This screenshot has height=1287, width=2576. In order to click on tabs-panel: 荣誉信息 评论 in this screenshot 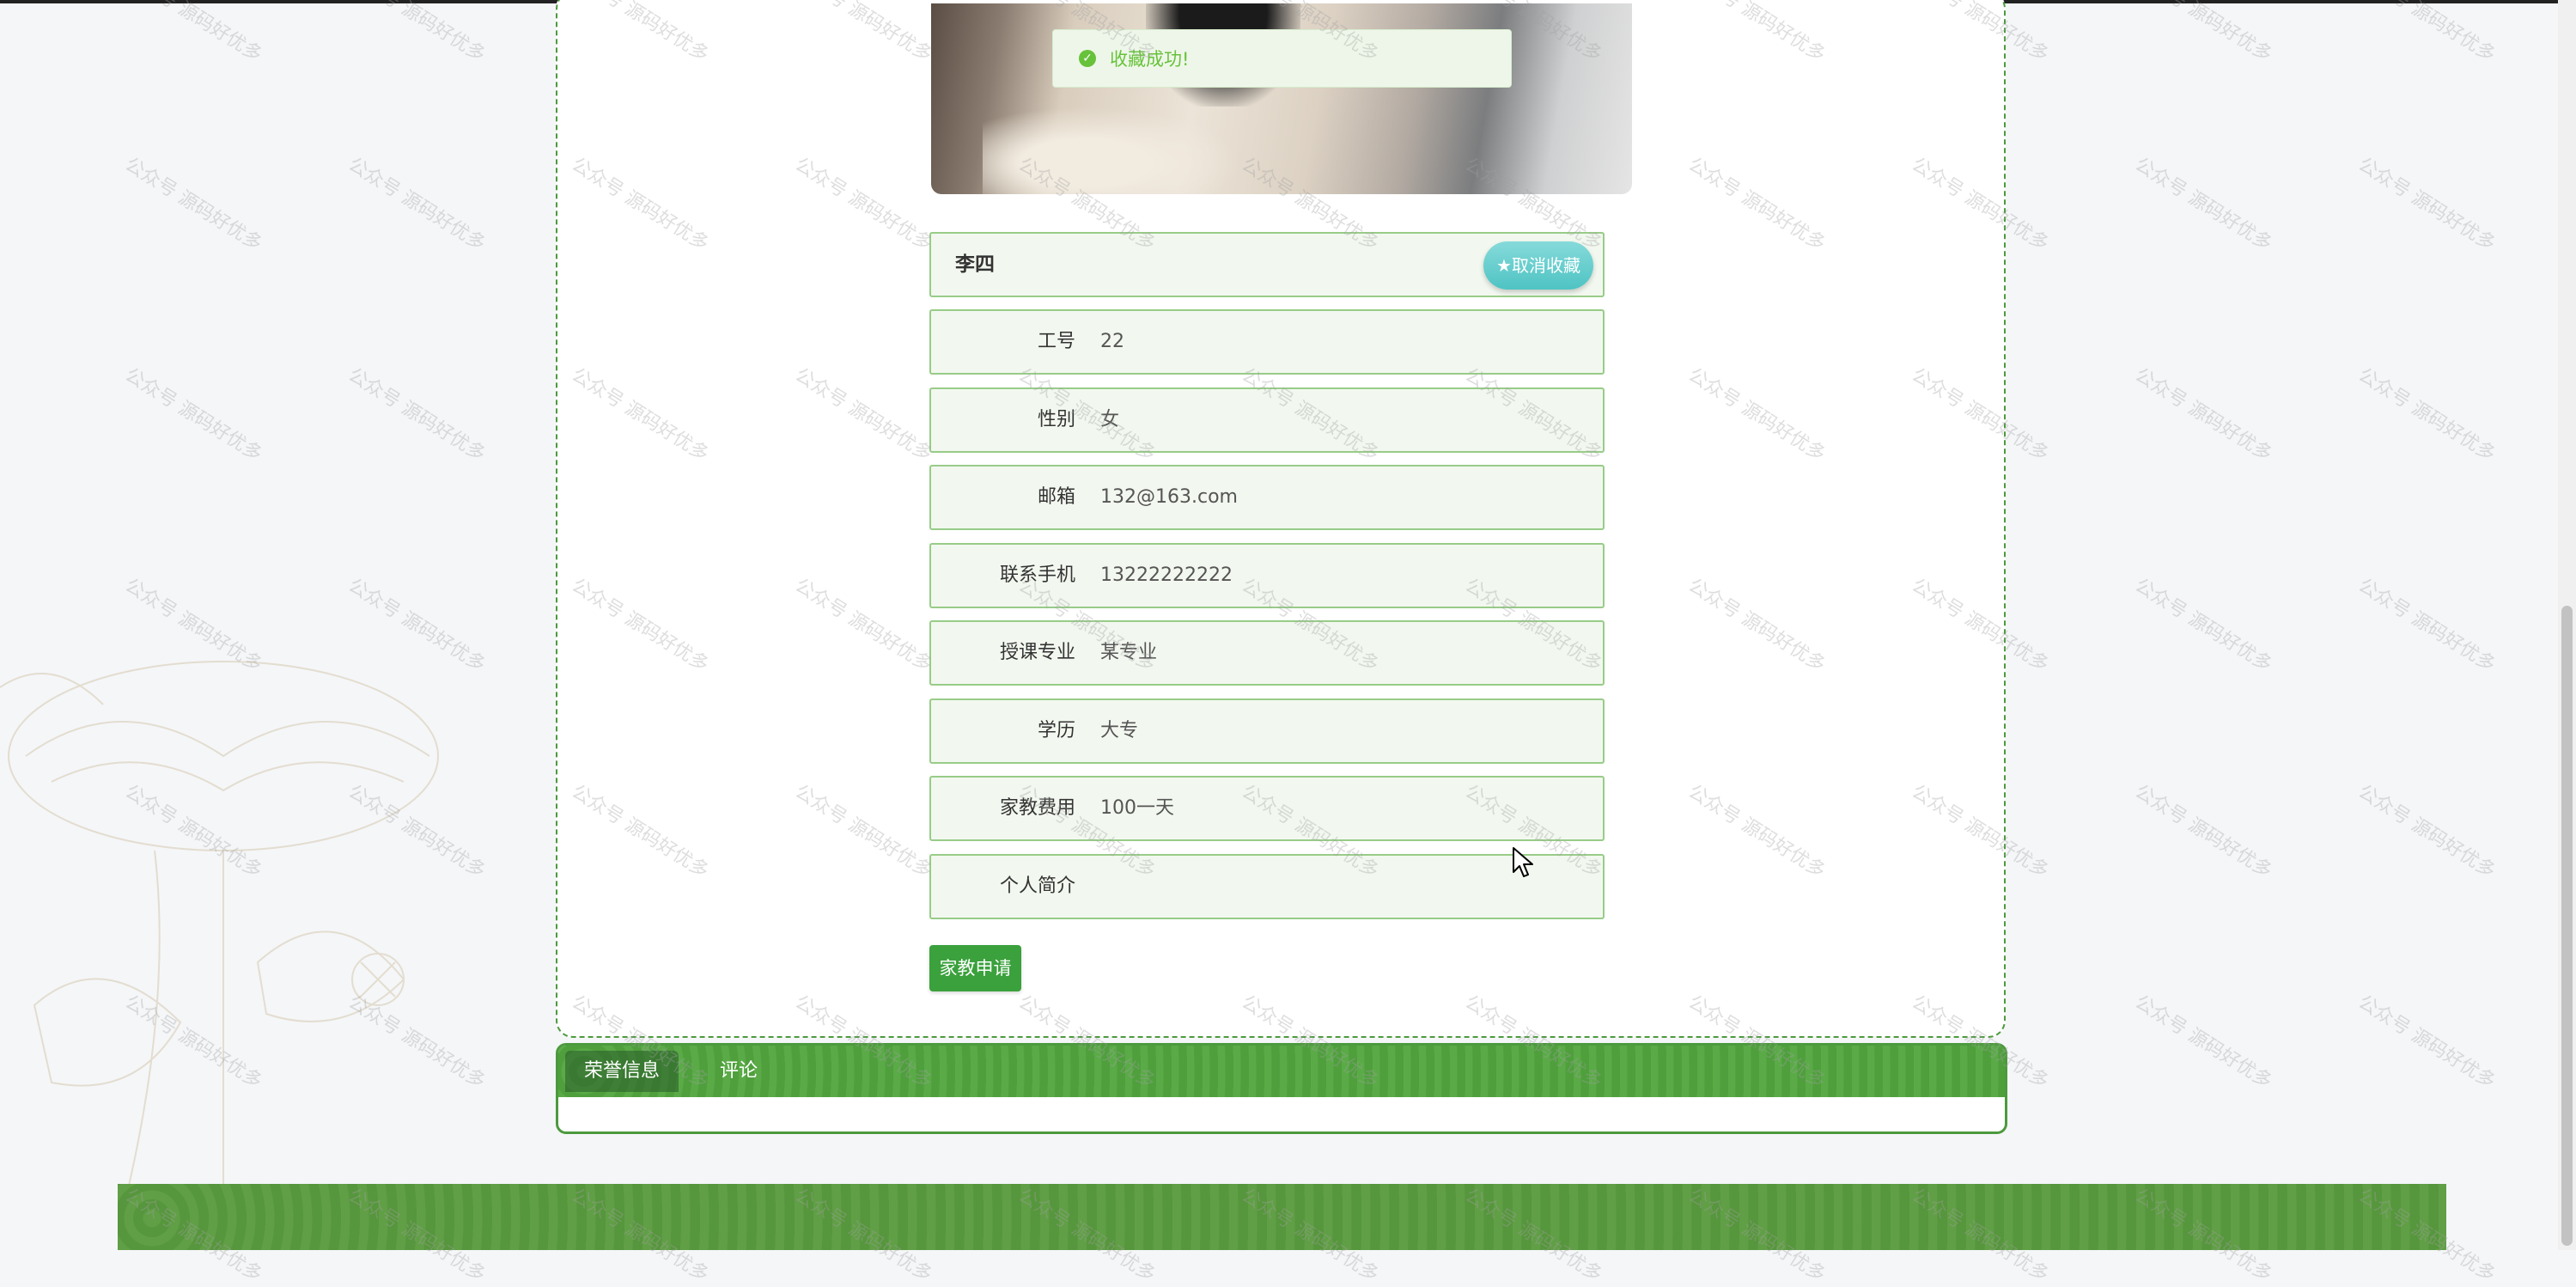, I will do `click(1281, 1088)`.